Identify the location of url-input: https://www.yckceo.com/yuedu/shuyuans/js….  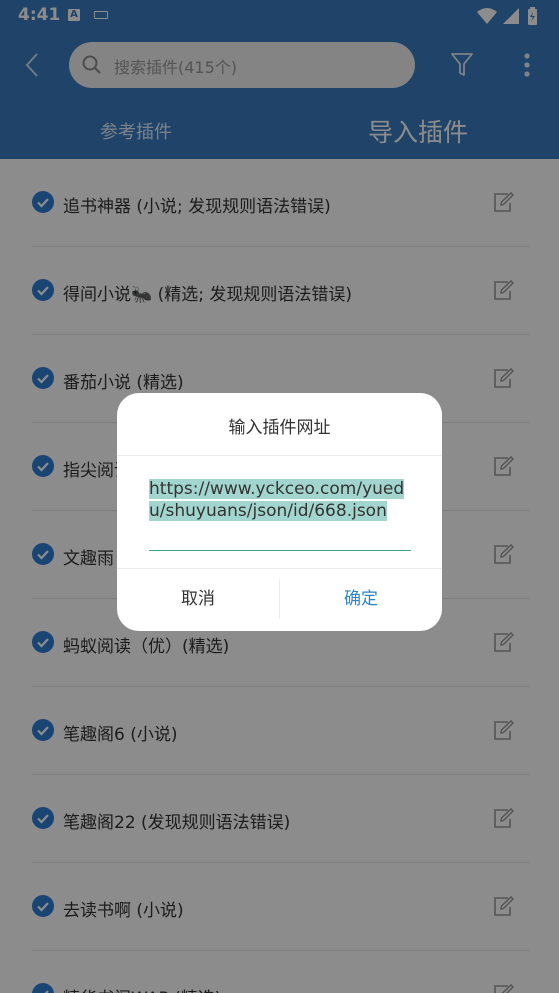
(280, 513).